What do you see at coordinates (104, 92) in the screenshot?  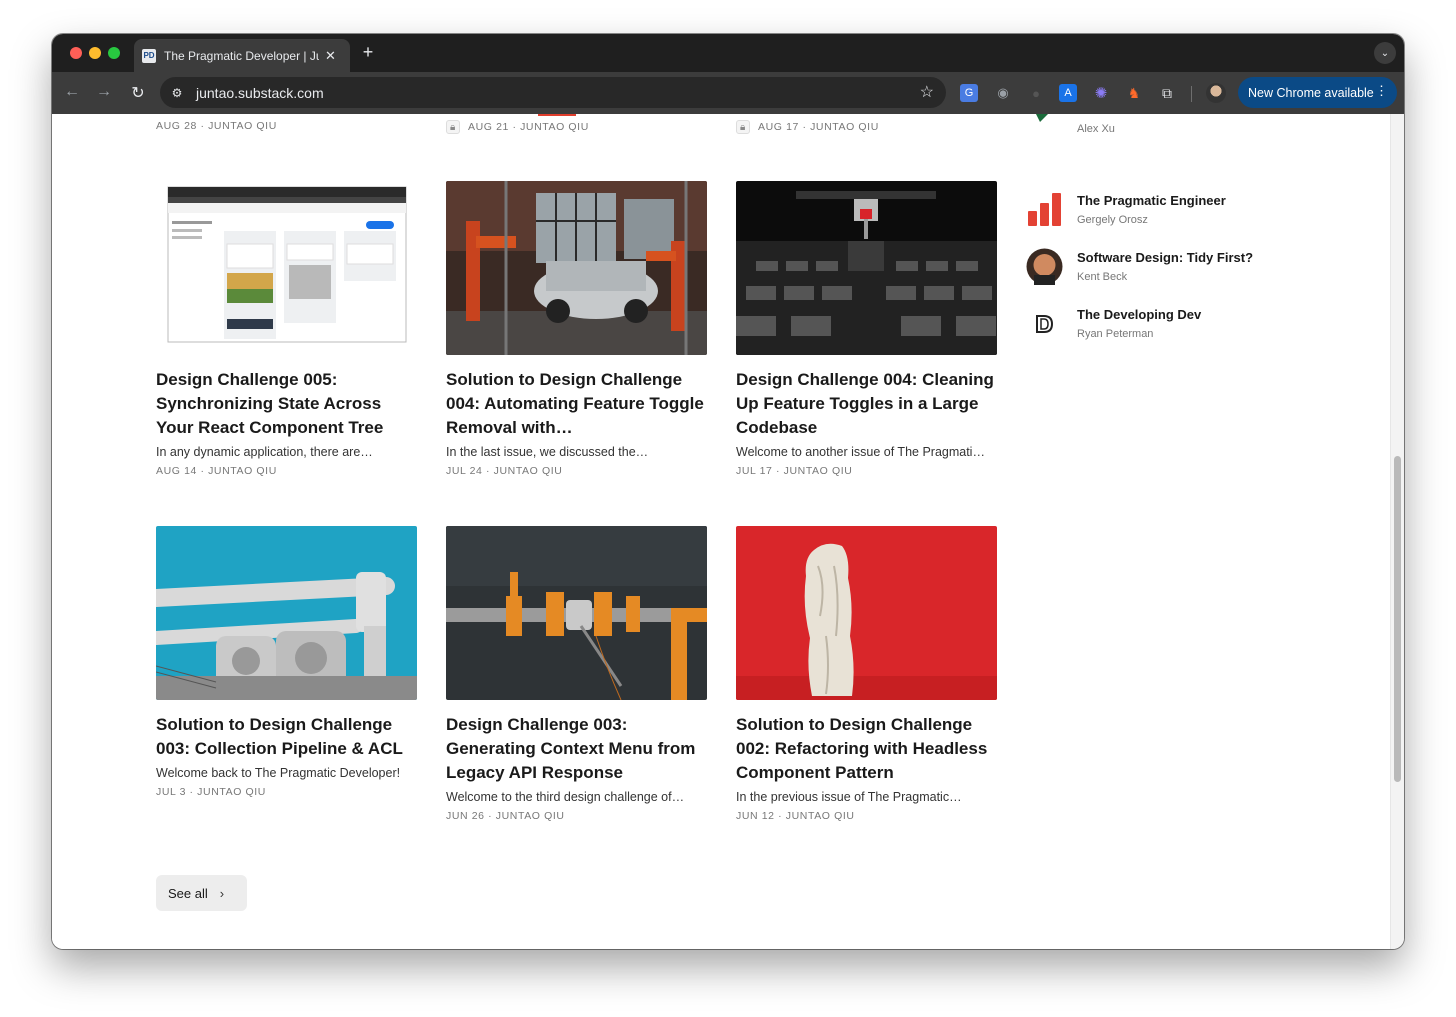 I see `forward-arrow-icon: →` at bounding box center [104, 92].